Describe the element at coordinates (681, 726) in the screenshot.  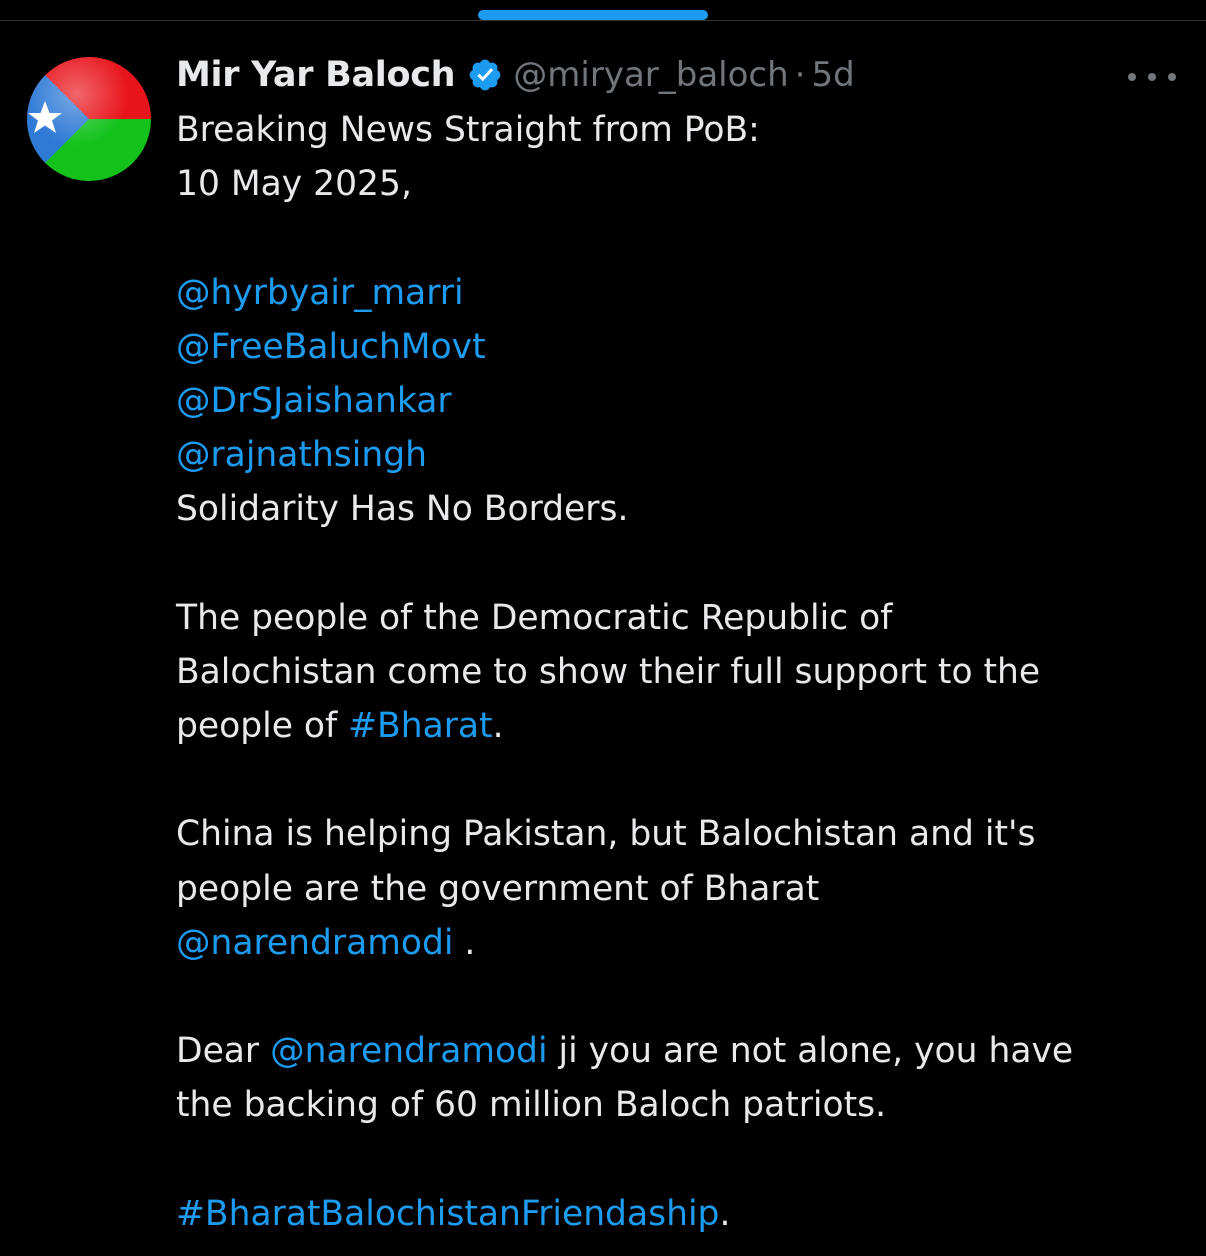
I see `text-line: people of #Bharat.` at that location.